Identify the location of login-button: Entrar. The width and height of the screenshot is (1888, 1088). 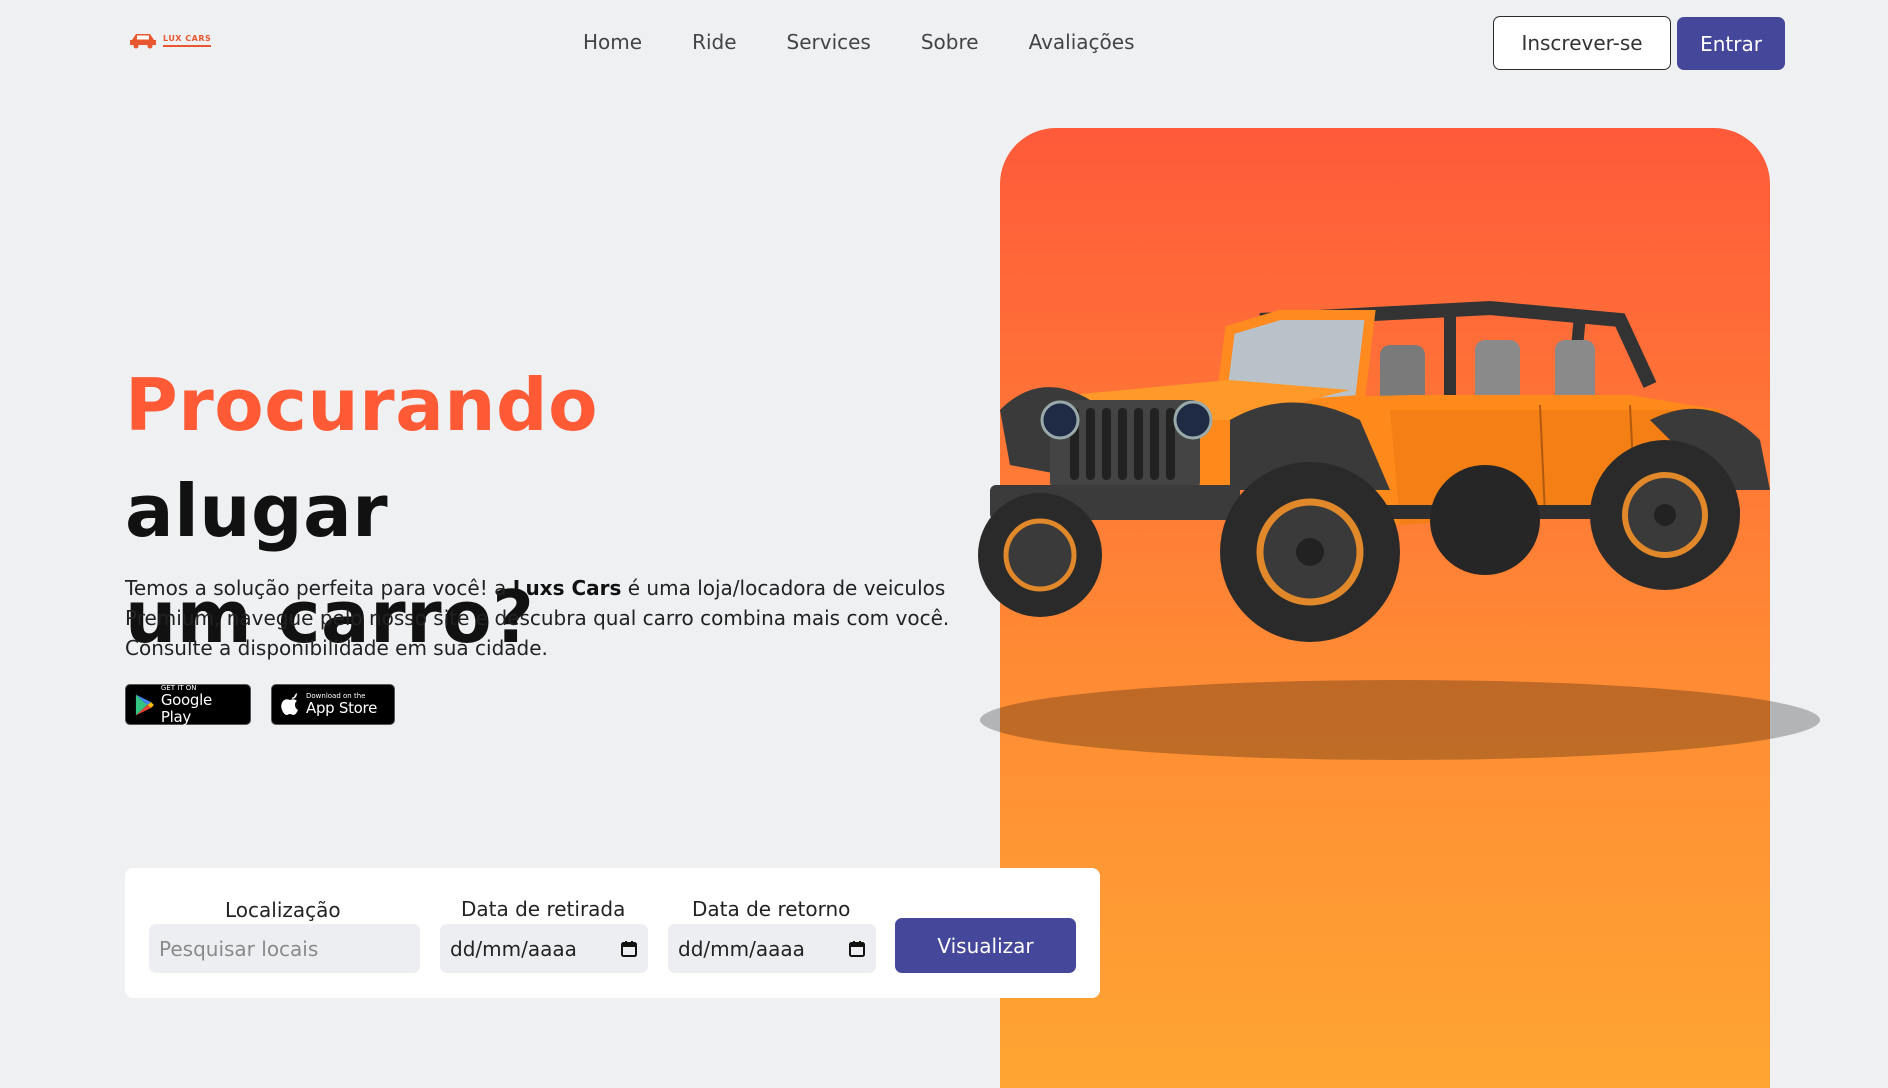
(1731, 43).